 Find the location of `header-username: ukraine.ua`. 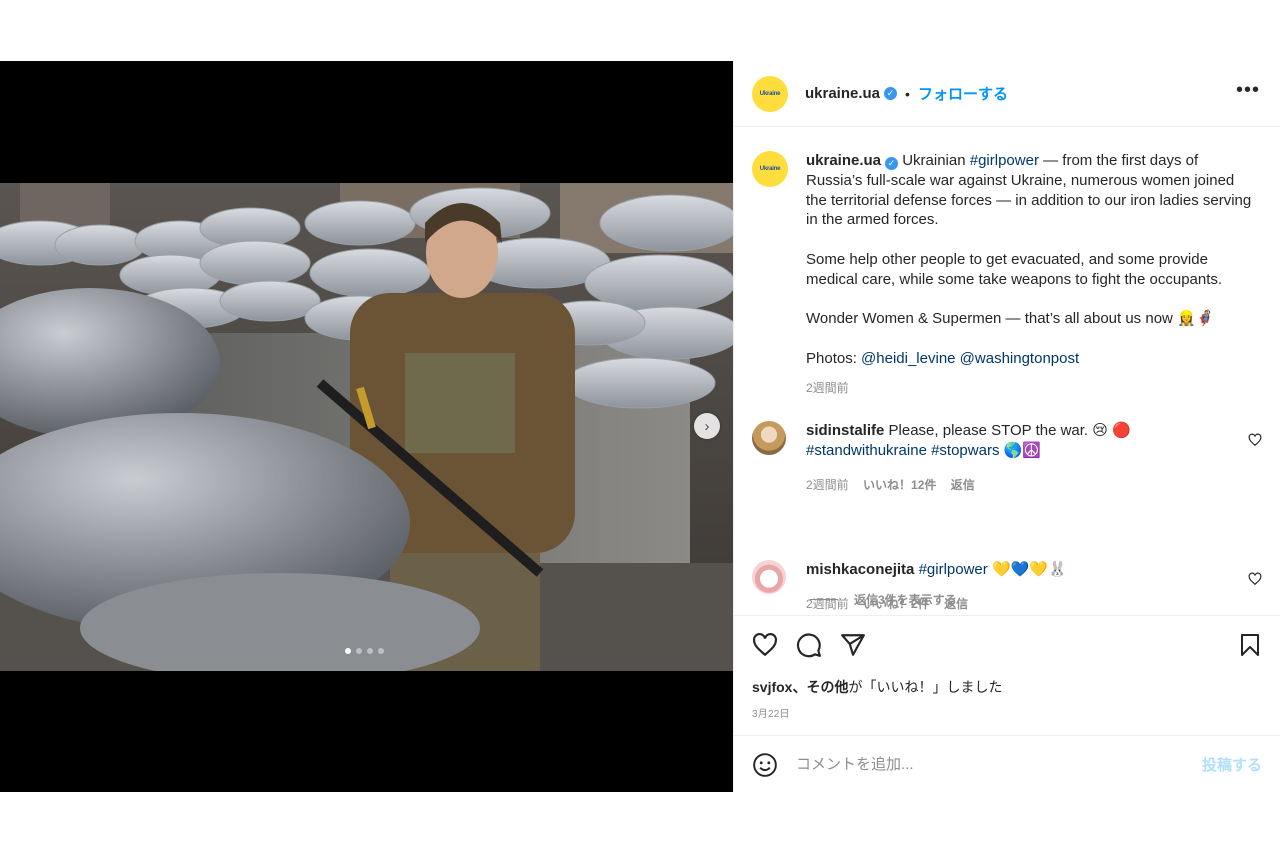

header-username: ukraine.ua is located at coordinates (842, 93).